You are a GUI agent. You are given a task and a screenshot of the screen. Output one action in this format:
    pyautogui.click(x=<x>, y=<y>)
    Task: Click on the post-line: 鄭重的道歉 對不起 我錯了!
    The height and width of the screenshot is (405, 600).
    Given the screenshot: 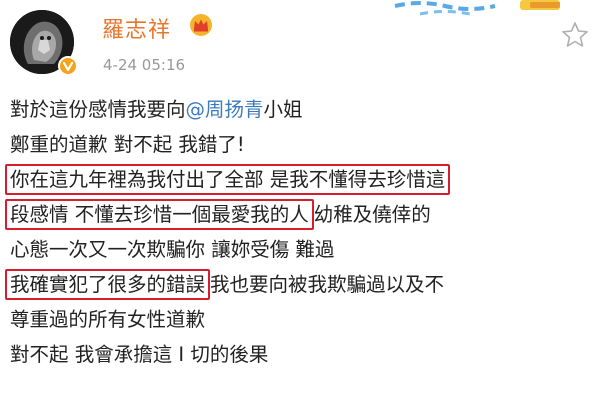 What is the action you would take?
    pyautogui.click(x=302, y=144)
    